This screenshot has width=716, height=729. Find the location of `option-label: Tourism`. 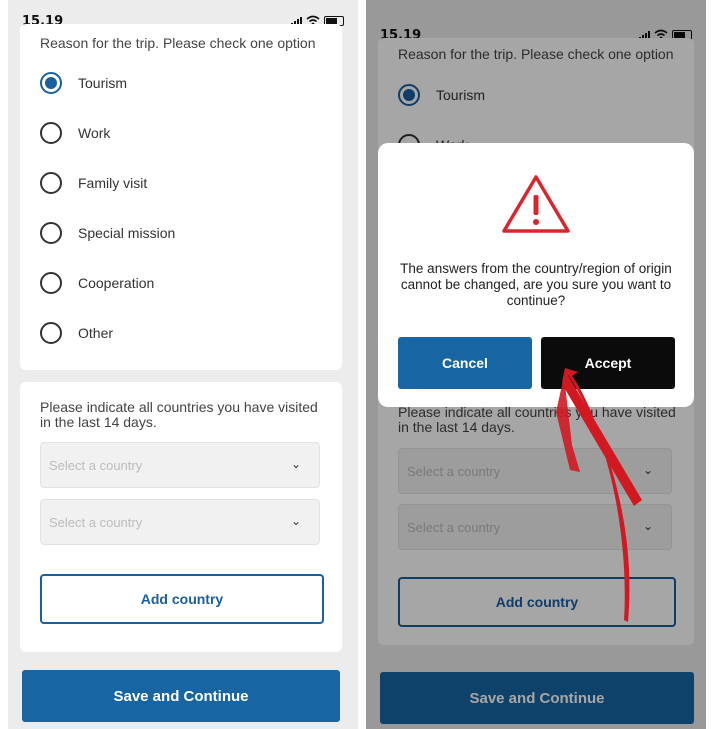

option-label: Tourism is located at coordinates (103, 83).